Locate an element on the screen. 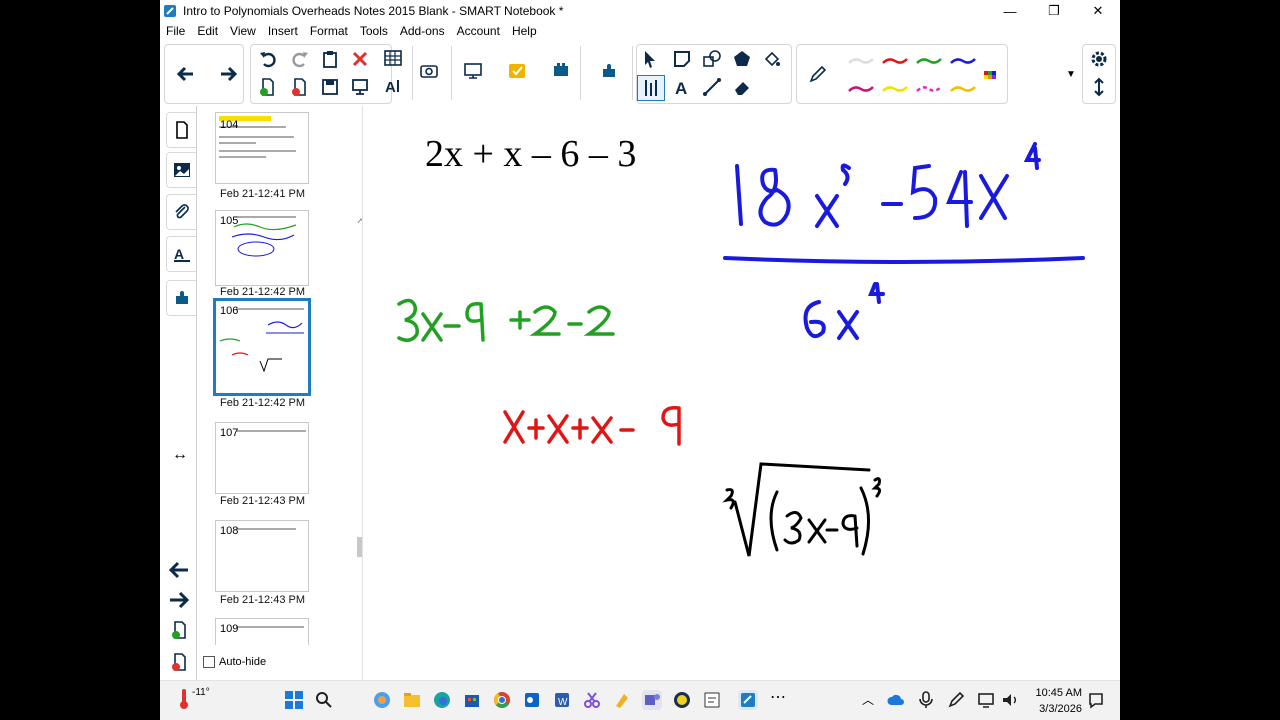 The height and width of the screenshot is (720, 1280). screen-shade-icon is located at coordinates (360, 87).